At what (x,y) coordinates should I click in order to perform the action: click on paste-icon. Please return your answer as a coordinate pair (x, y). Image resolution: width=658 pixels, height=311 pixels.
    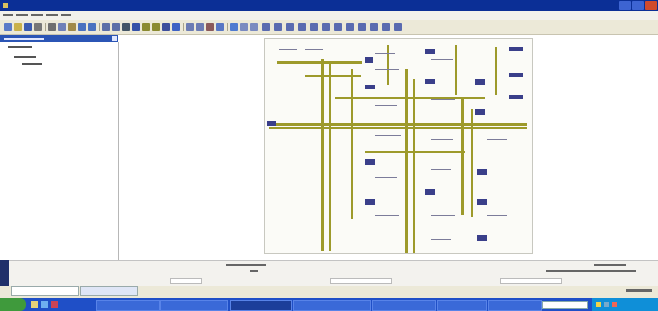
    Looking at the image, I should click on (72, 27).